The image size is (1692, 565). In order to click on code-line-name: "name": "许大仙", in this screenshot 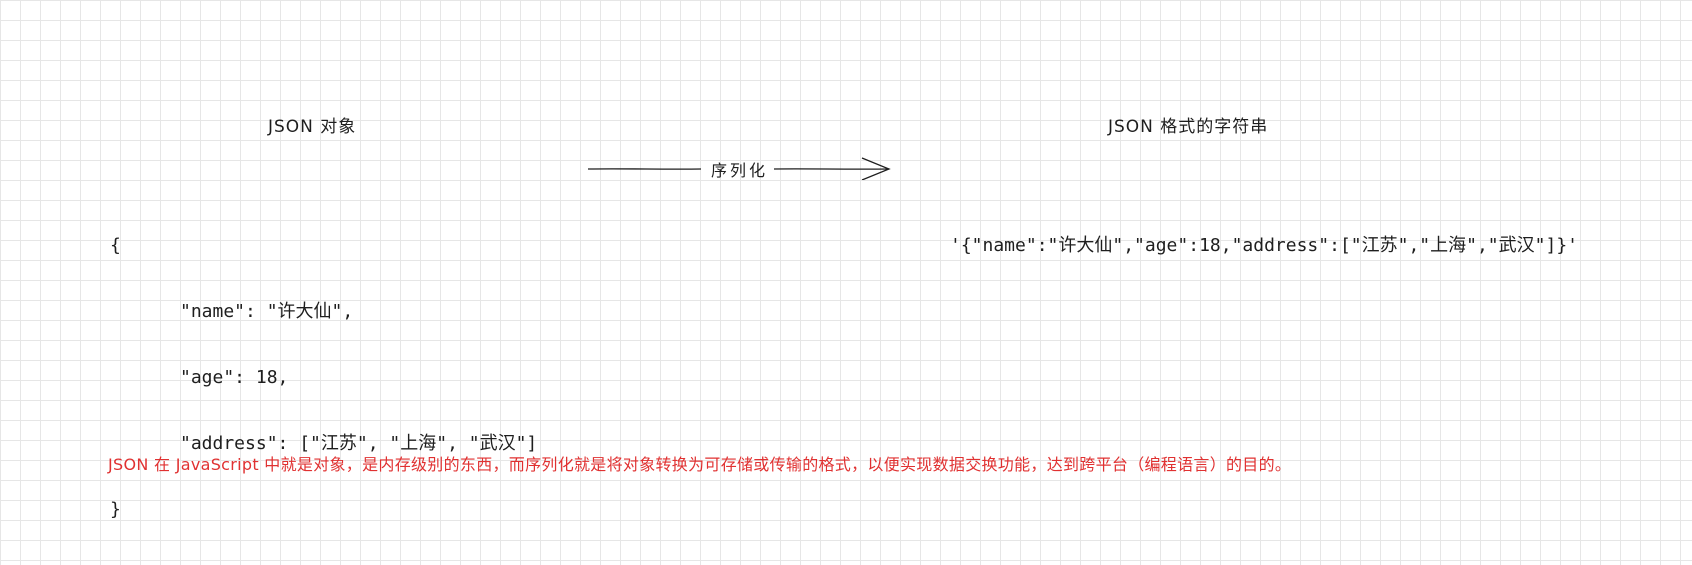, I will do `click(323, 312)`.